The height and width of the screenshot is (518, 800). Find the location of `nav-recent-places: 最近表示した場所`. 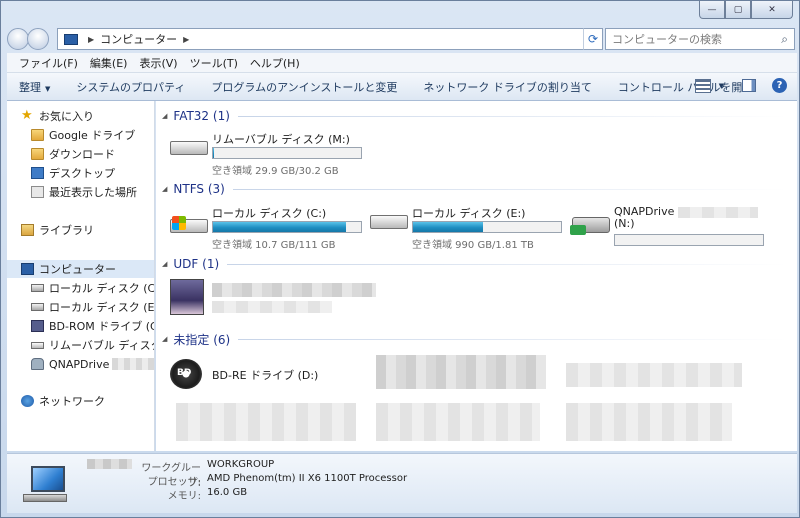

nav-recent-places: 最近表示した場所 is located at coordinates (92, 192).